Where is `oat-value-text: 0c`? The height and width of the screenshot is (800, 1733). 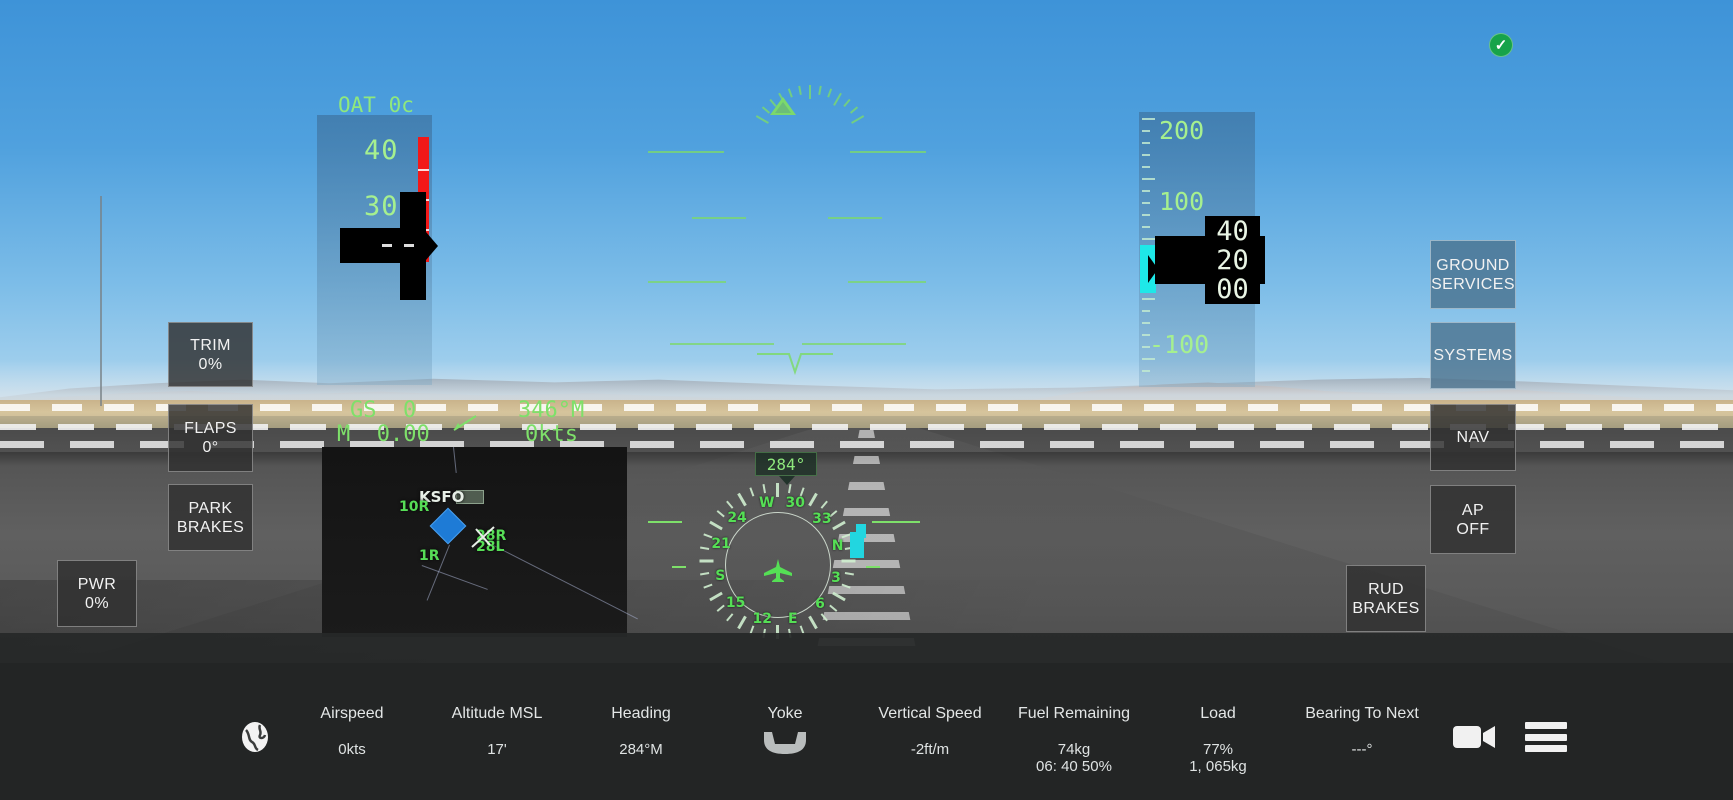
oat-value-text: 0c is located at coordinates (401, 105).